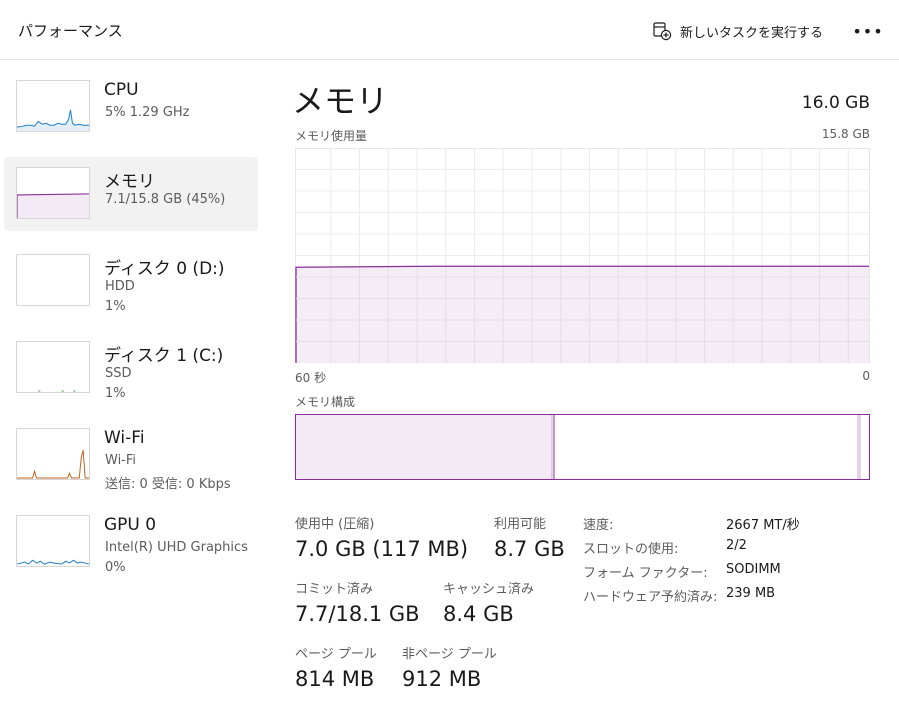 Image resolution: width=899 pixels, height=714 pixels. What do you see at coordinates (115, 567) in the screenshot?
I see `sidebar-item-detail: 0%` at bounding box center [115, 567].